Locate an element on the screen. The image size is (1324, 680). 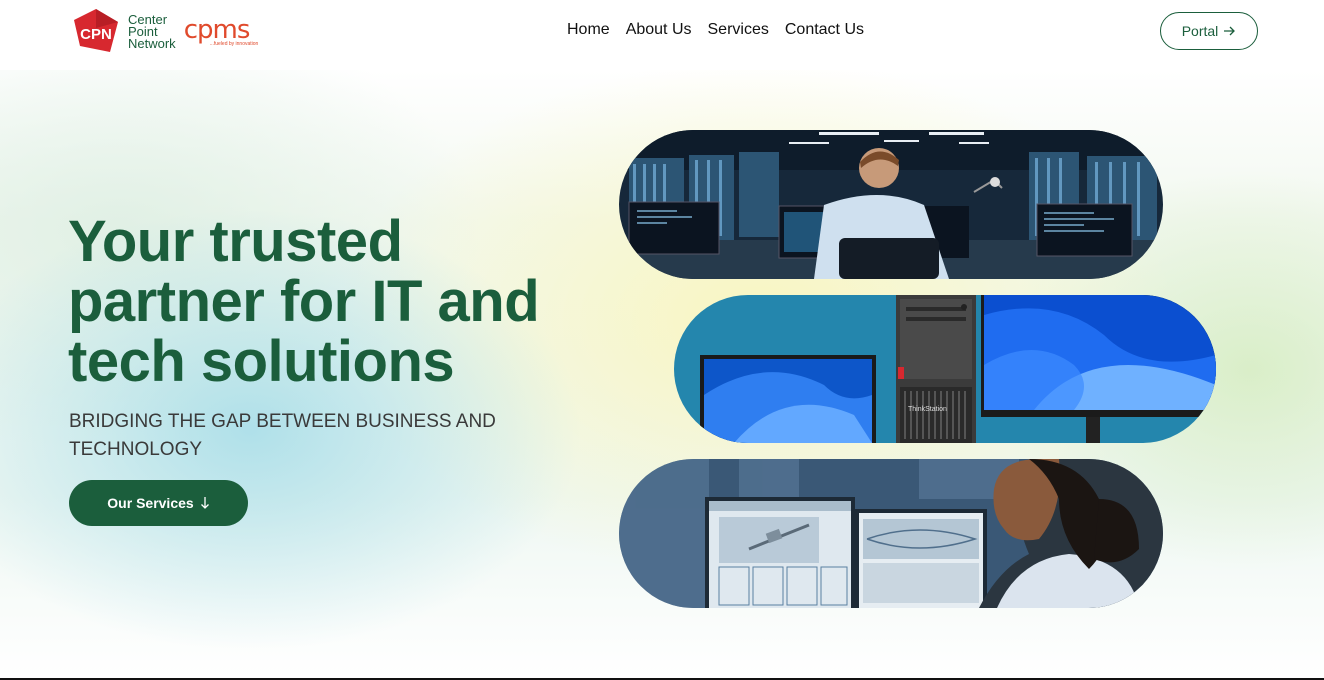
nav-services: Services is located at coordinates (738, 30).